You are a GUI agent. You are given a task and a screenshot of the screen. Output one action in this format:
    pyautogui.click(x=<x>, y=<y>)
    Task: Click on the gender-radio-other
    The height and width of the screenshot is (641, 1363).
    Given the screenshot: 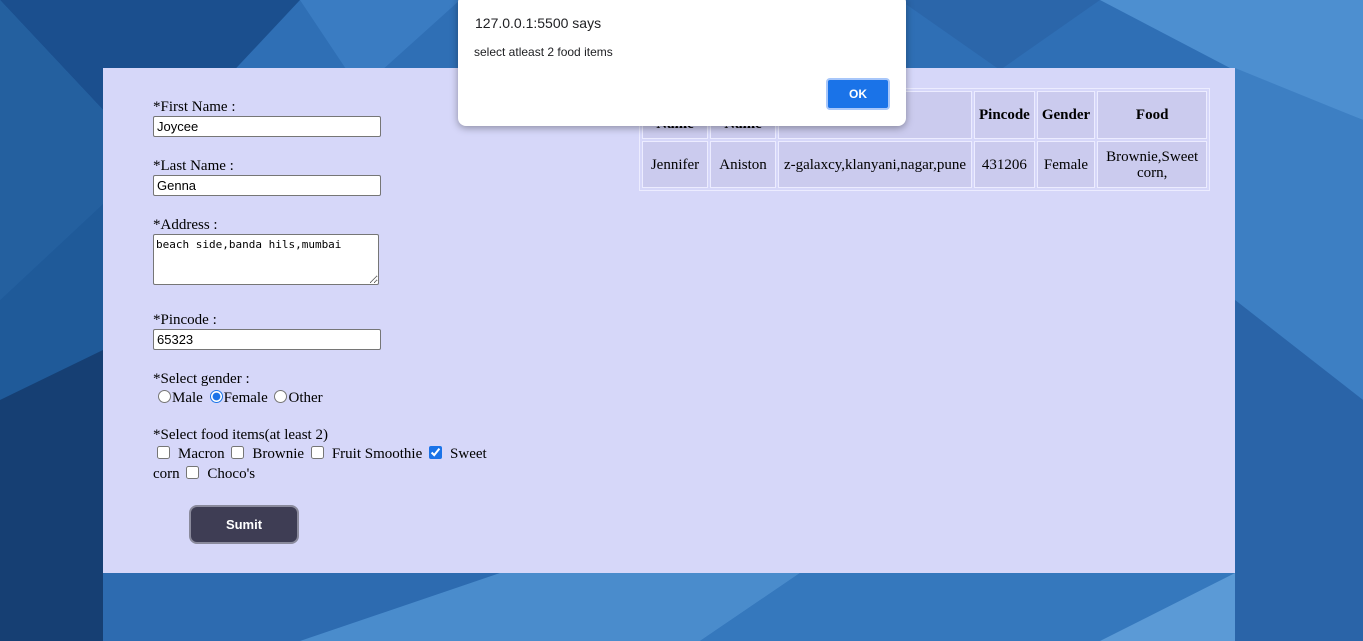 What is the action you would take?
    pyautogui.click(x=281, y=396)
    